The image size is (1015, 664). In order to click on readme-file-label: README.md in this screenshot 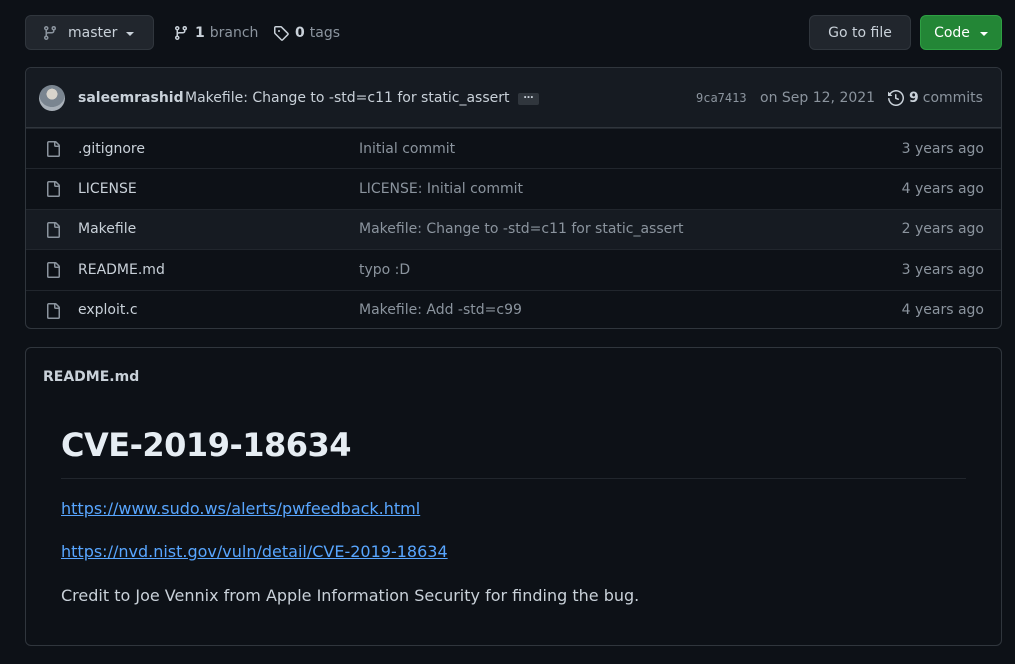, I will do `click(91, 377)`.